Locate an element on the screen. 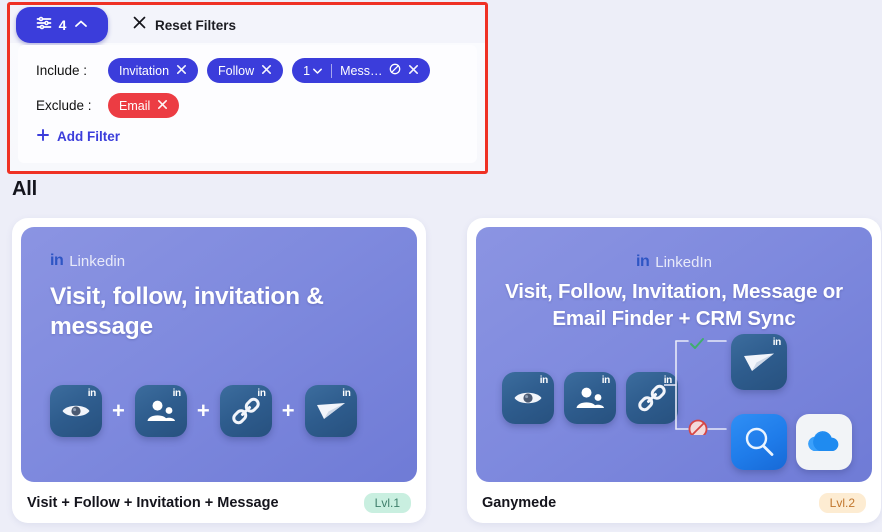 This screenshot has height=532, width=882. email-finder-search-icon-tile is located at coordinates (759, 442).